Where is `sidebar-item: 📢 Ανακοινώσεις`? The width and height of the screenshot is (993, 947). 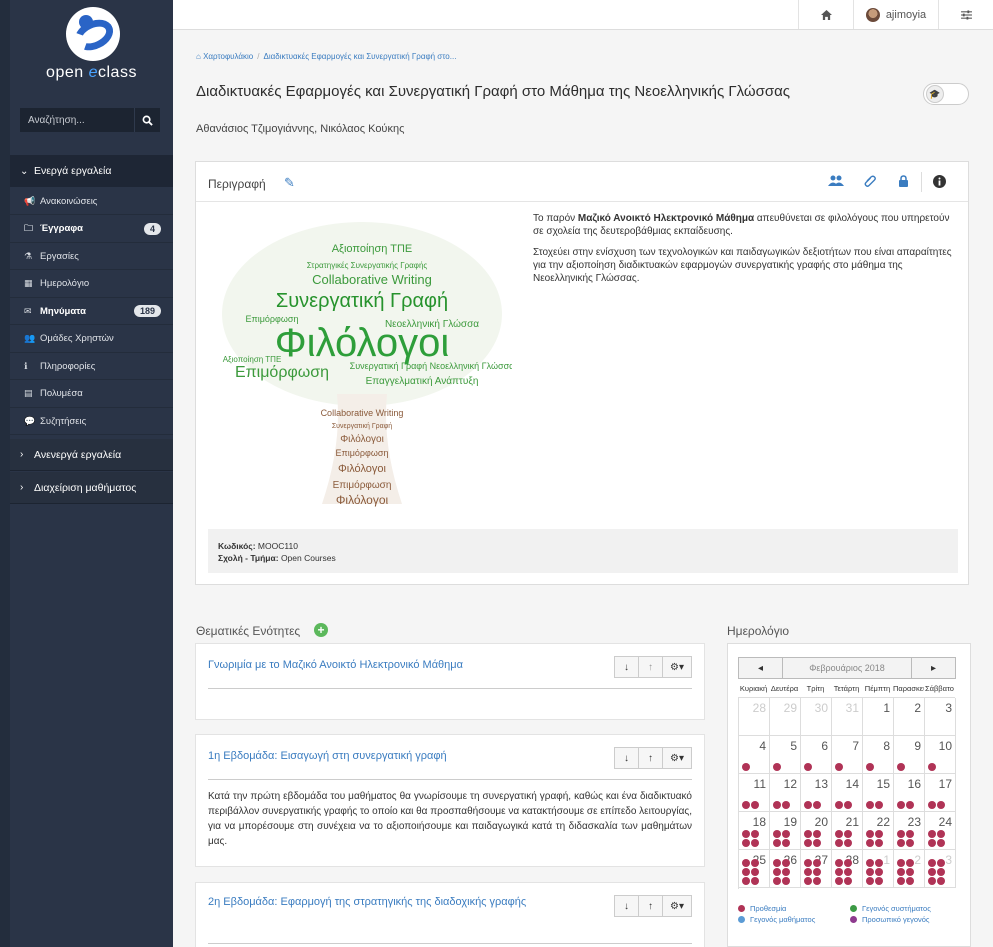 sidebar-item: 📢 Ανακοινώσεις is located at coordinates (91, 201).